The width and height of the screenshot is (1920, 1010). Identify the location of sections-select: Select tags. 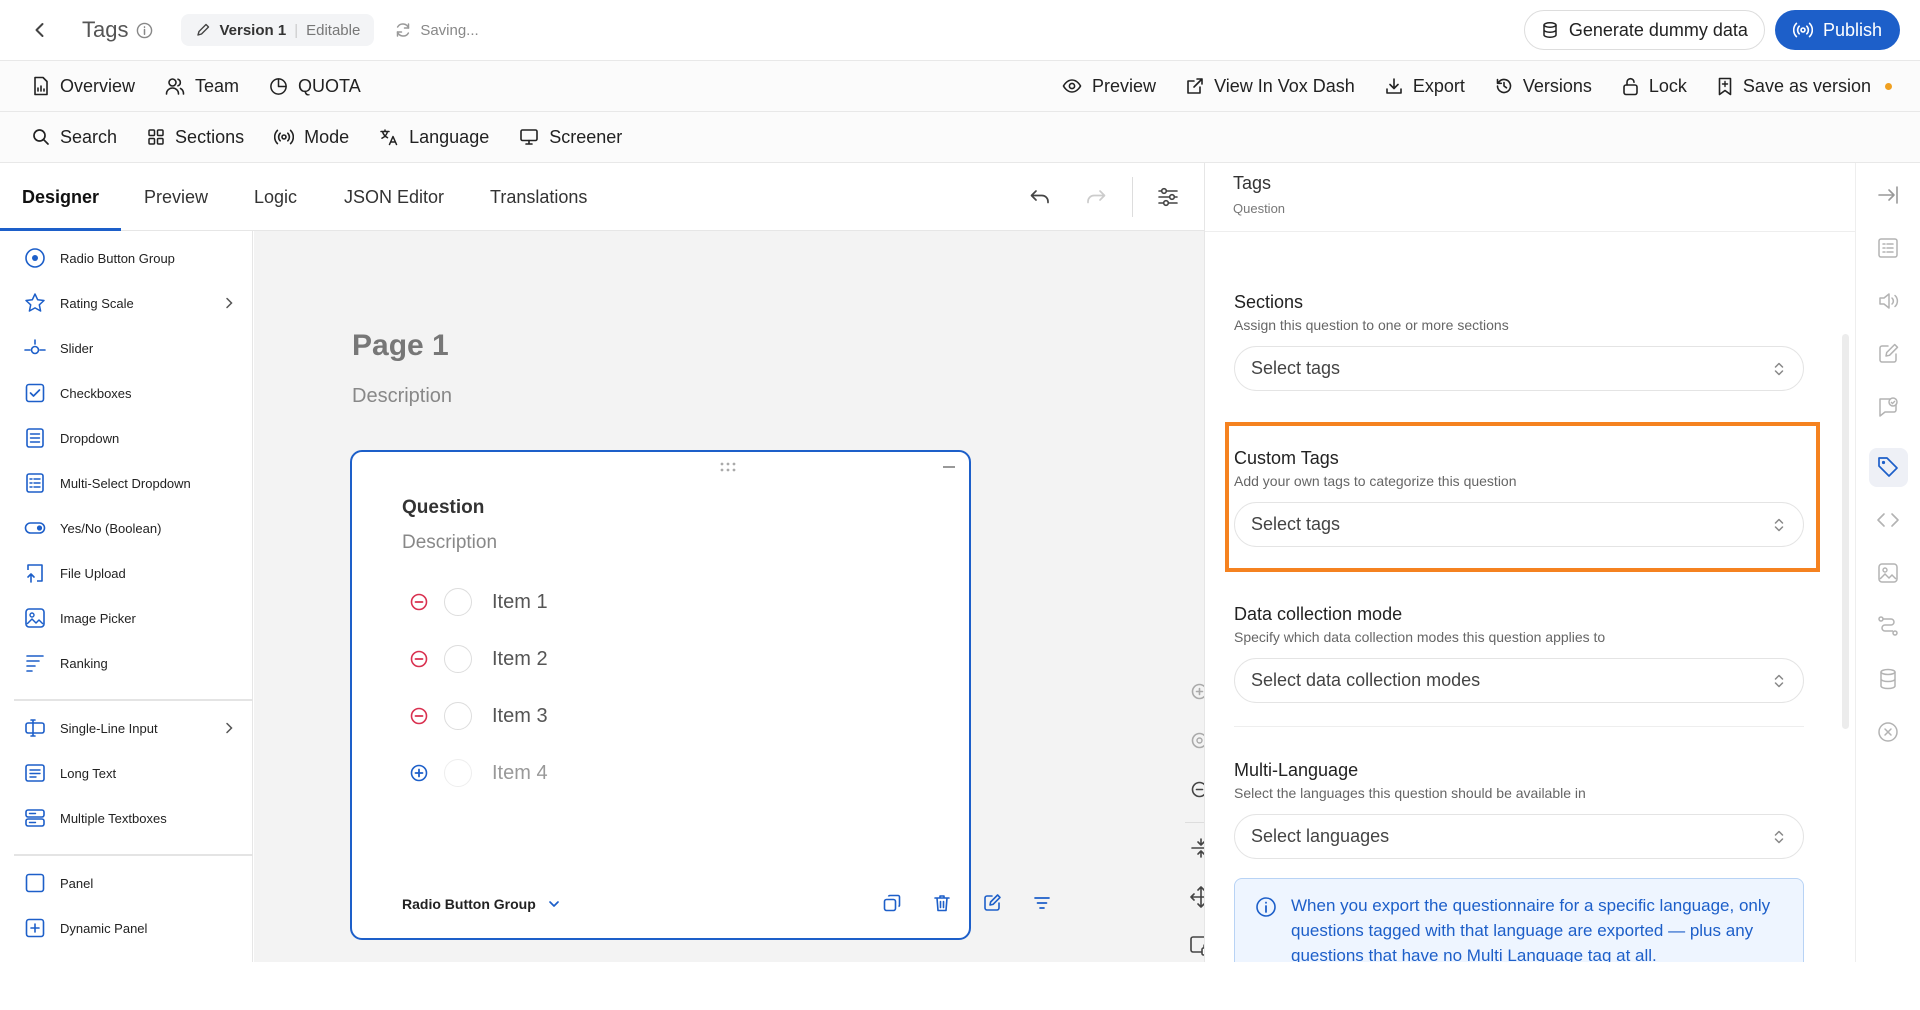
(1519, 368).